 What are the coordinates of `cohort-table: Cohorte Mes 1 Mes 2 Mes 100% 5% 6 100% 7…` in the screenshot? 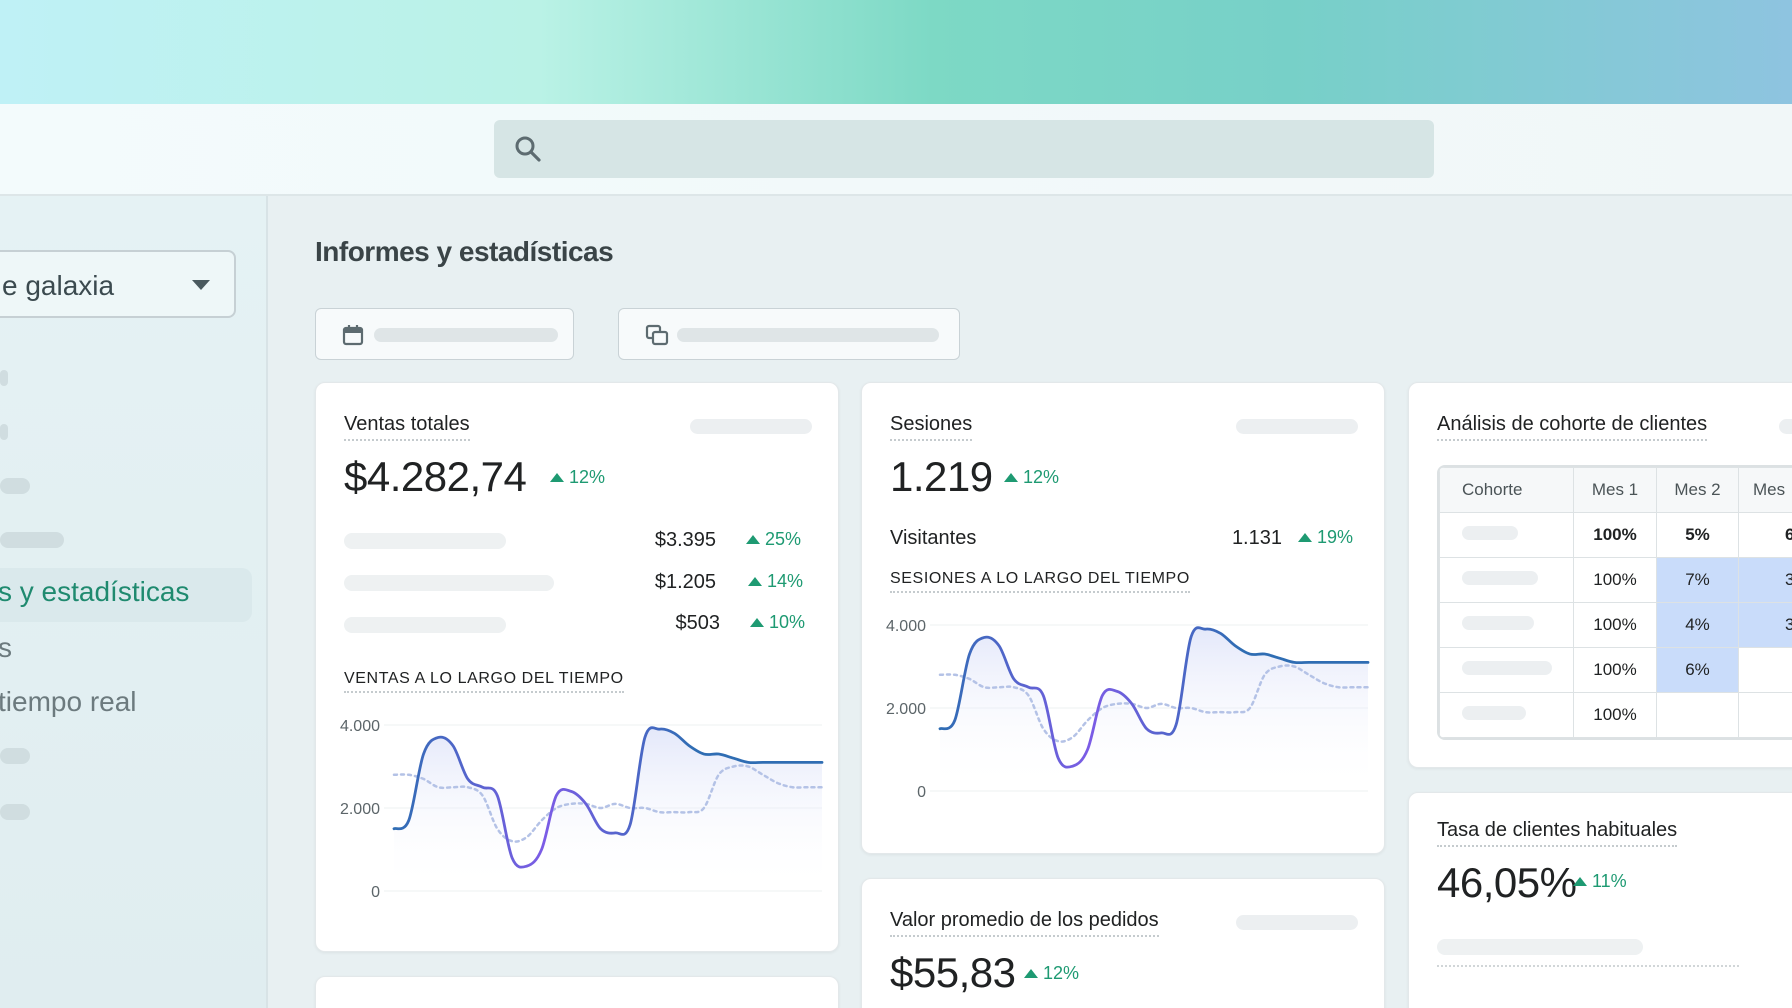 It's located at (1614, 602).